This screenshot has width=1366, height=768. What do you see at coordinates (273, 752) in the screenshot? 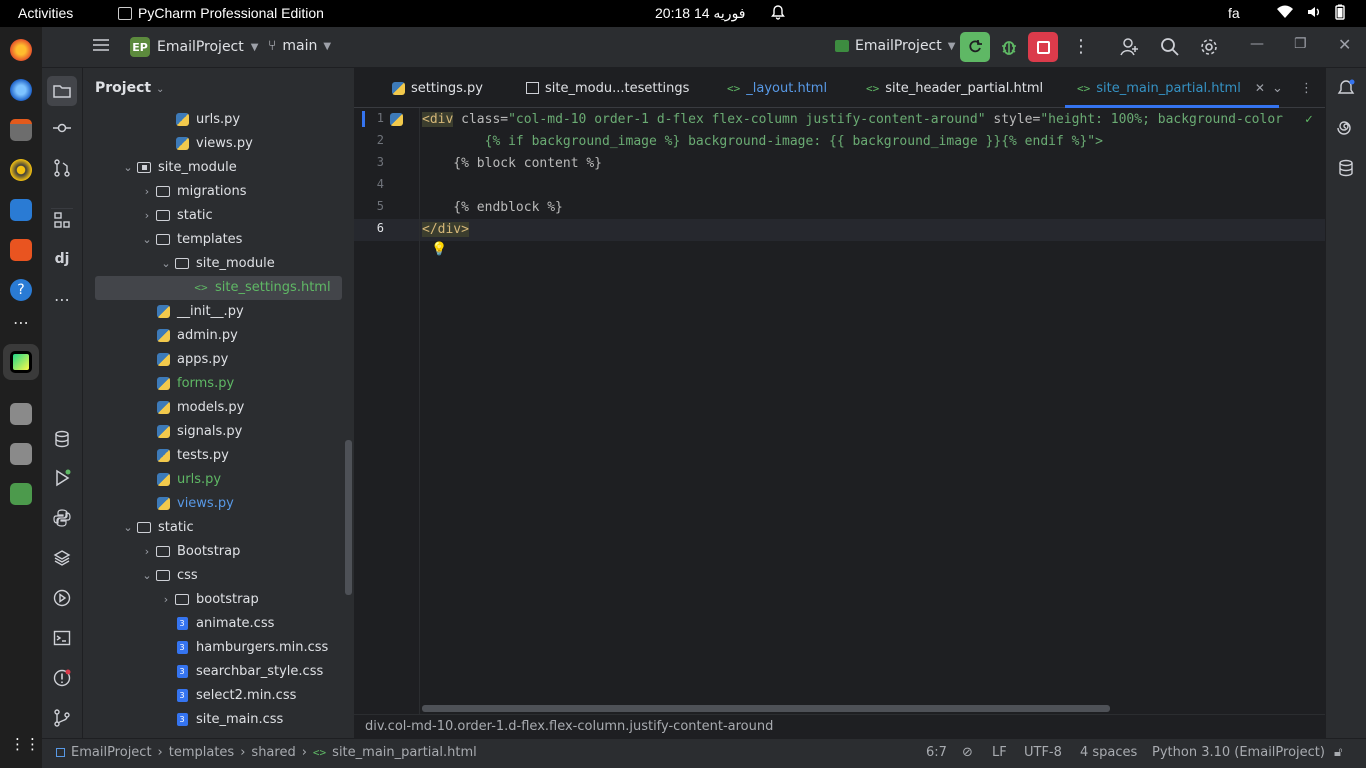
I see `path-segment: shared` at bounding box center [273, 752].